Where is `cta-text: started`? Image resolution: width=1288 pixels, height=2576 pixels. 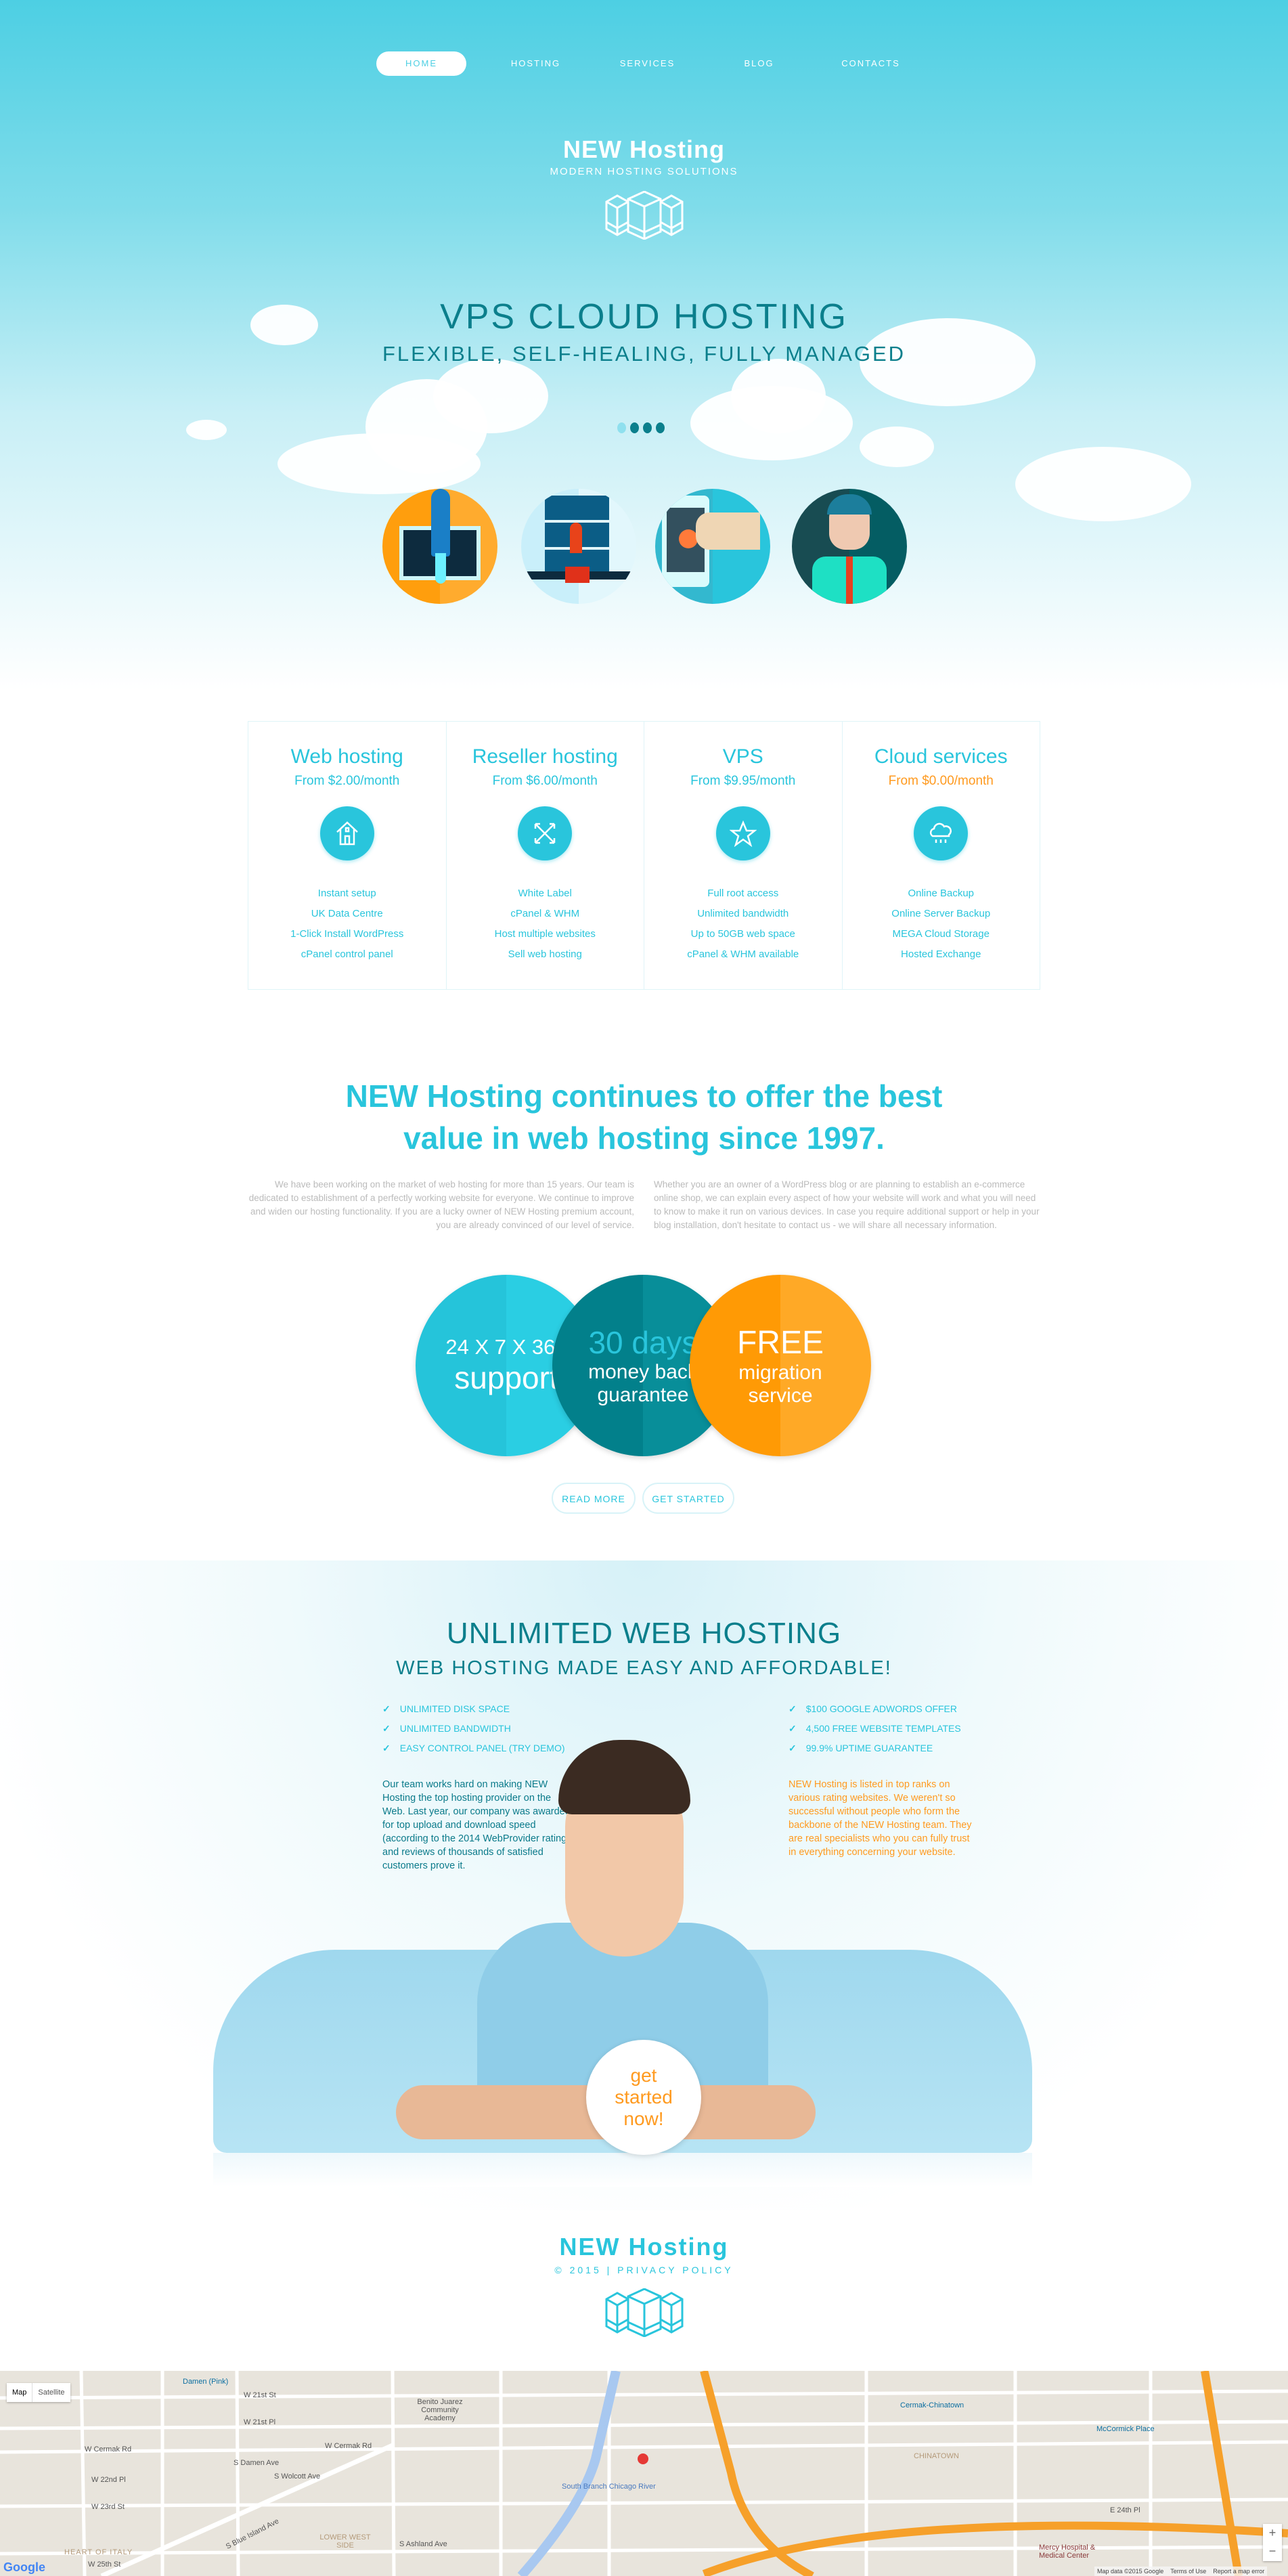 cta-text: started is located at coordinates (644, 2097).